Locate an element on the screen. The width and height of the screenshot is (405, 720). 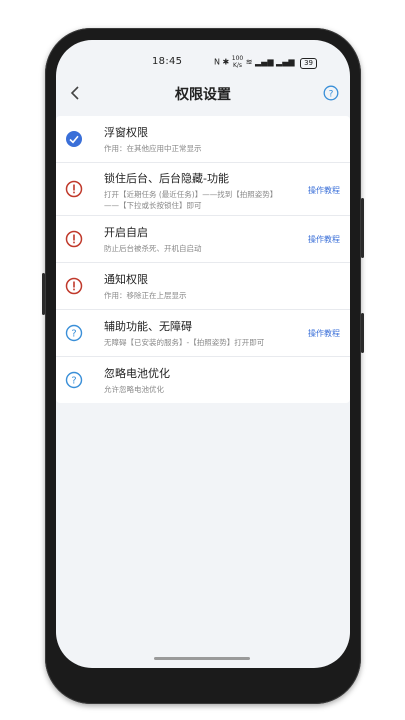
permission-row-battery: ? 忽略电池优化 允许忽略电池优化 is located at coordinates (203, 380).